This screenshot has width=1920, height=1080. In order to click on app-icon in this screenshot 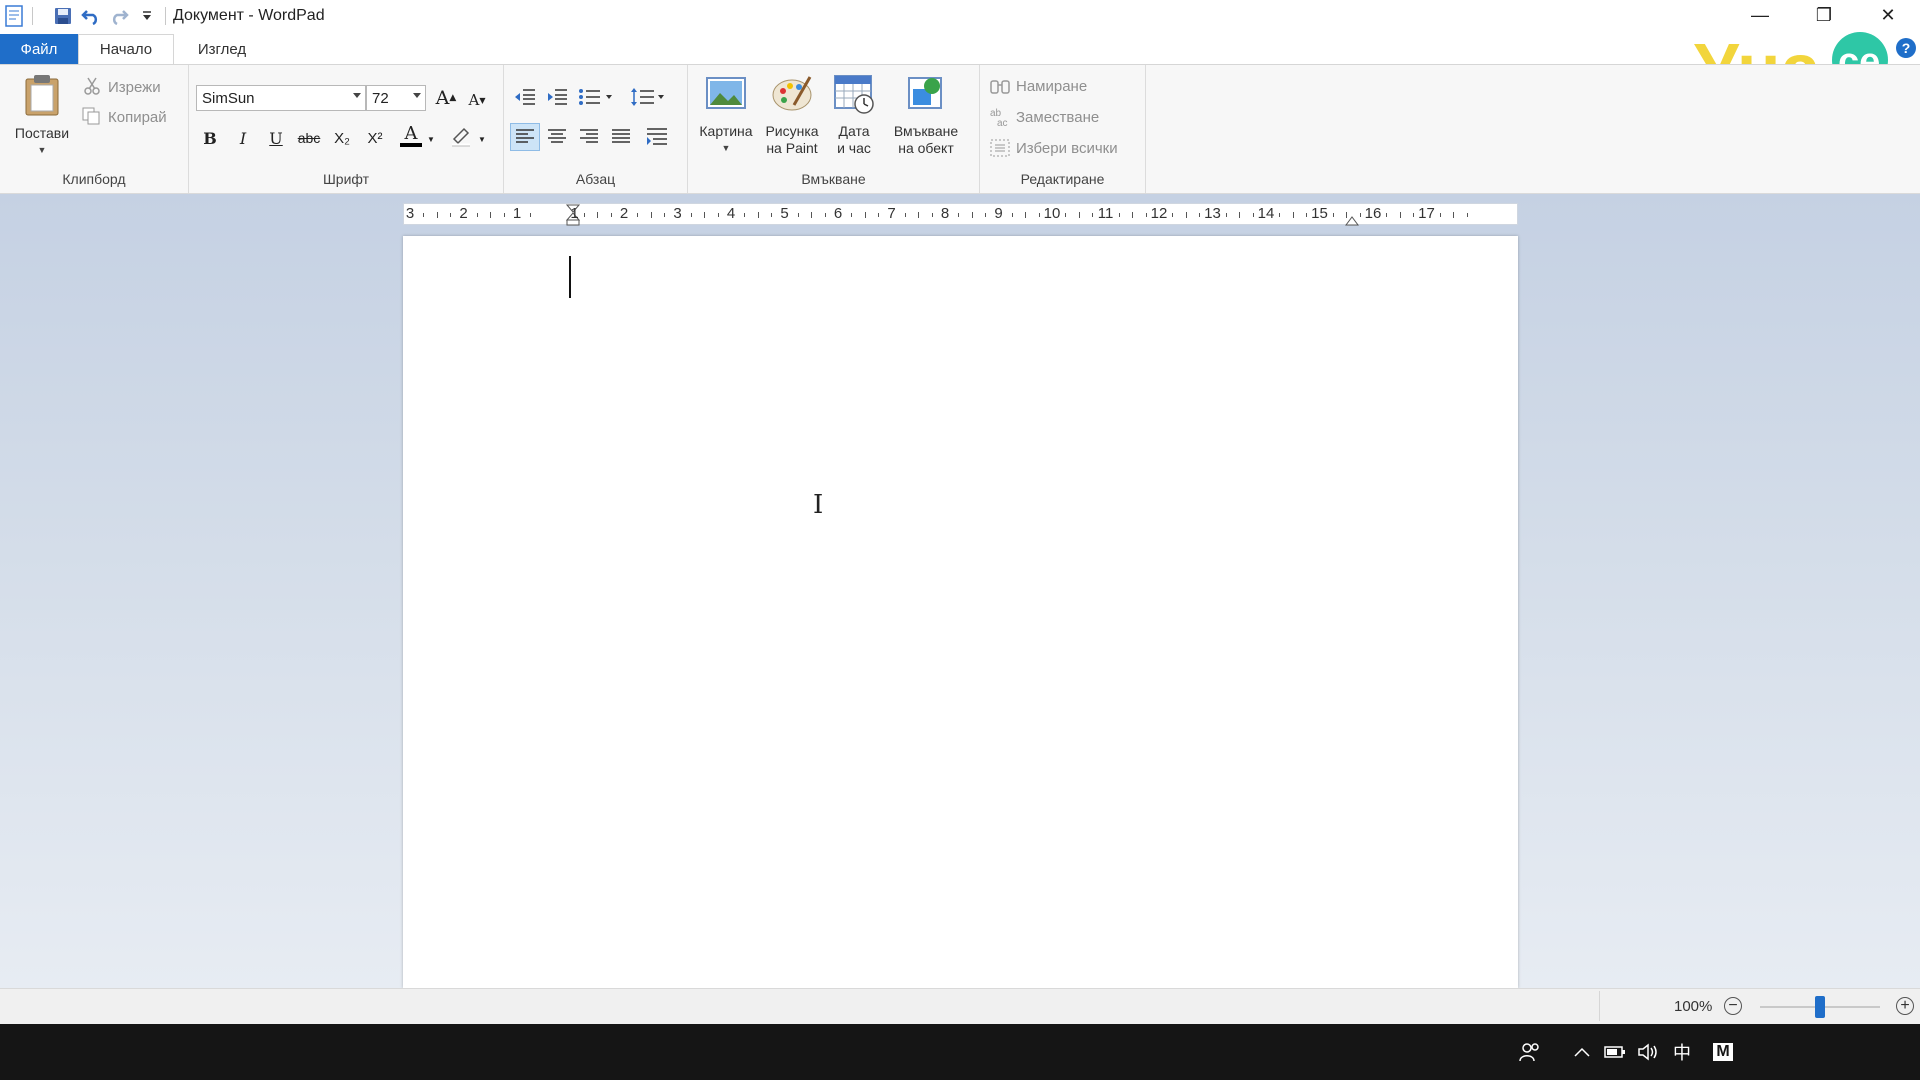, I will do `click(14, 16)`.